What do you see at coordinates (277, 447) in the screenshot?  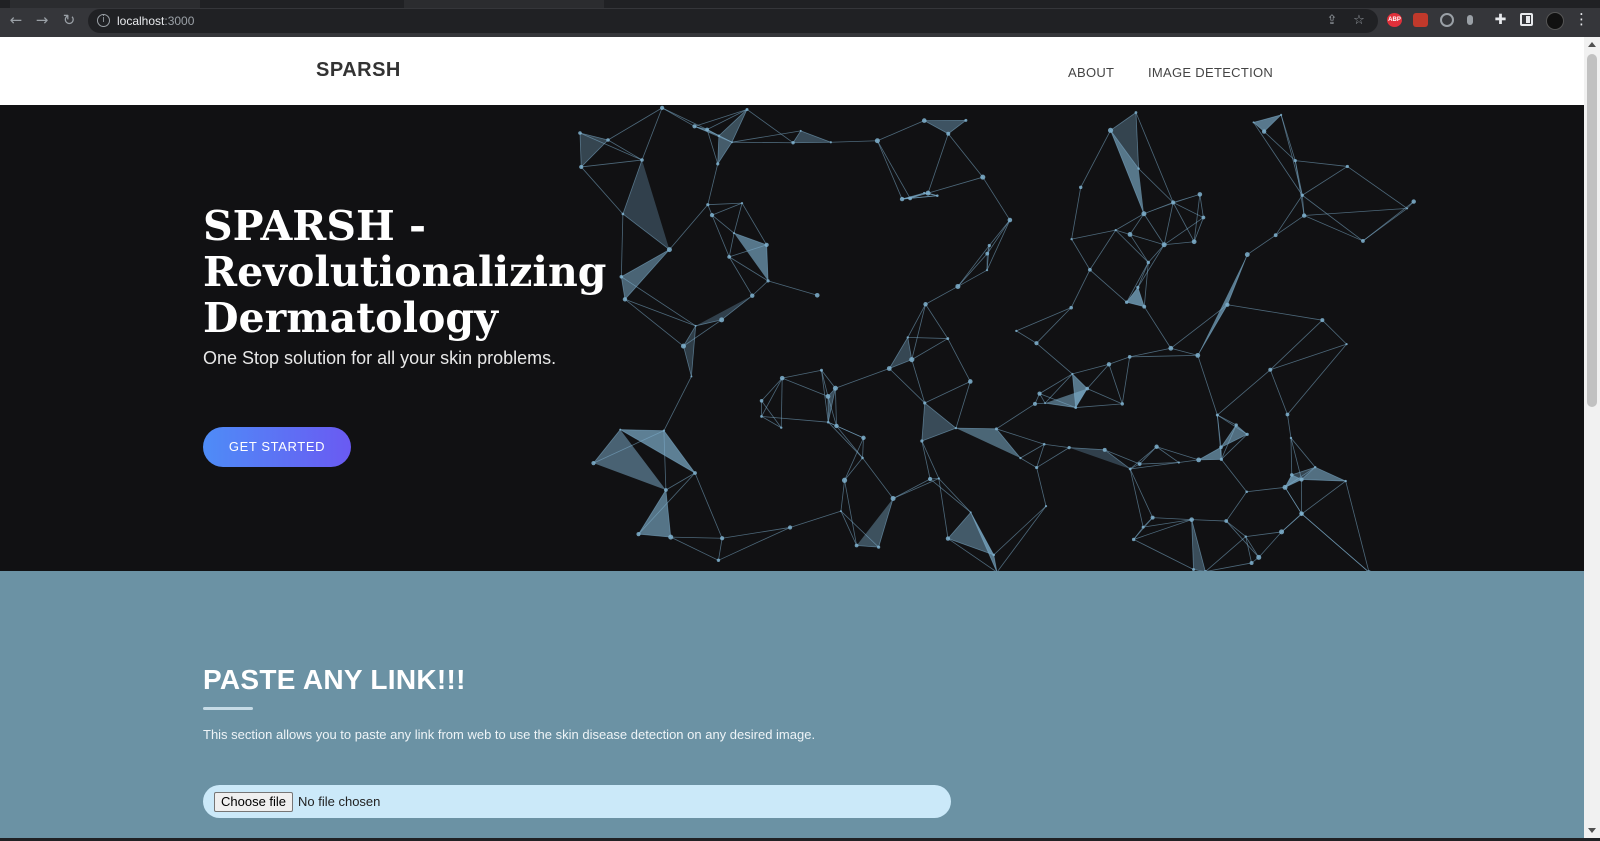 I see `get-started-button: GET STARTED` at bounding box center [277, 447].